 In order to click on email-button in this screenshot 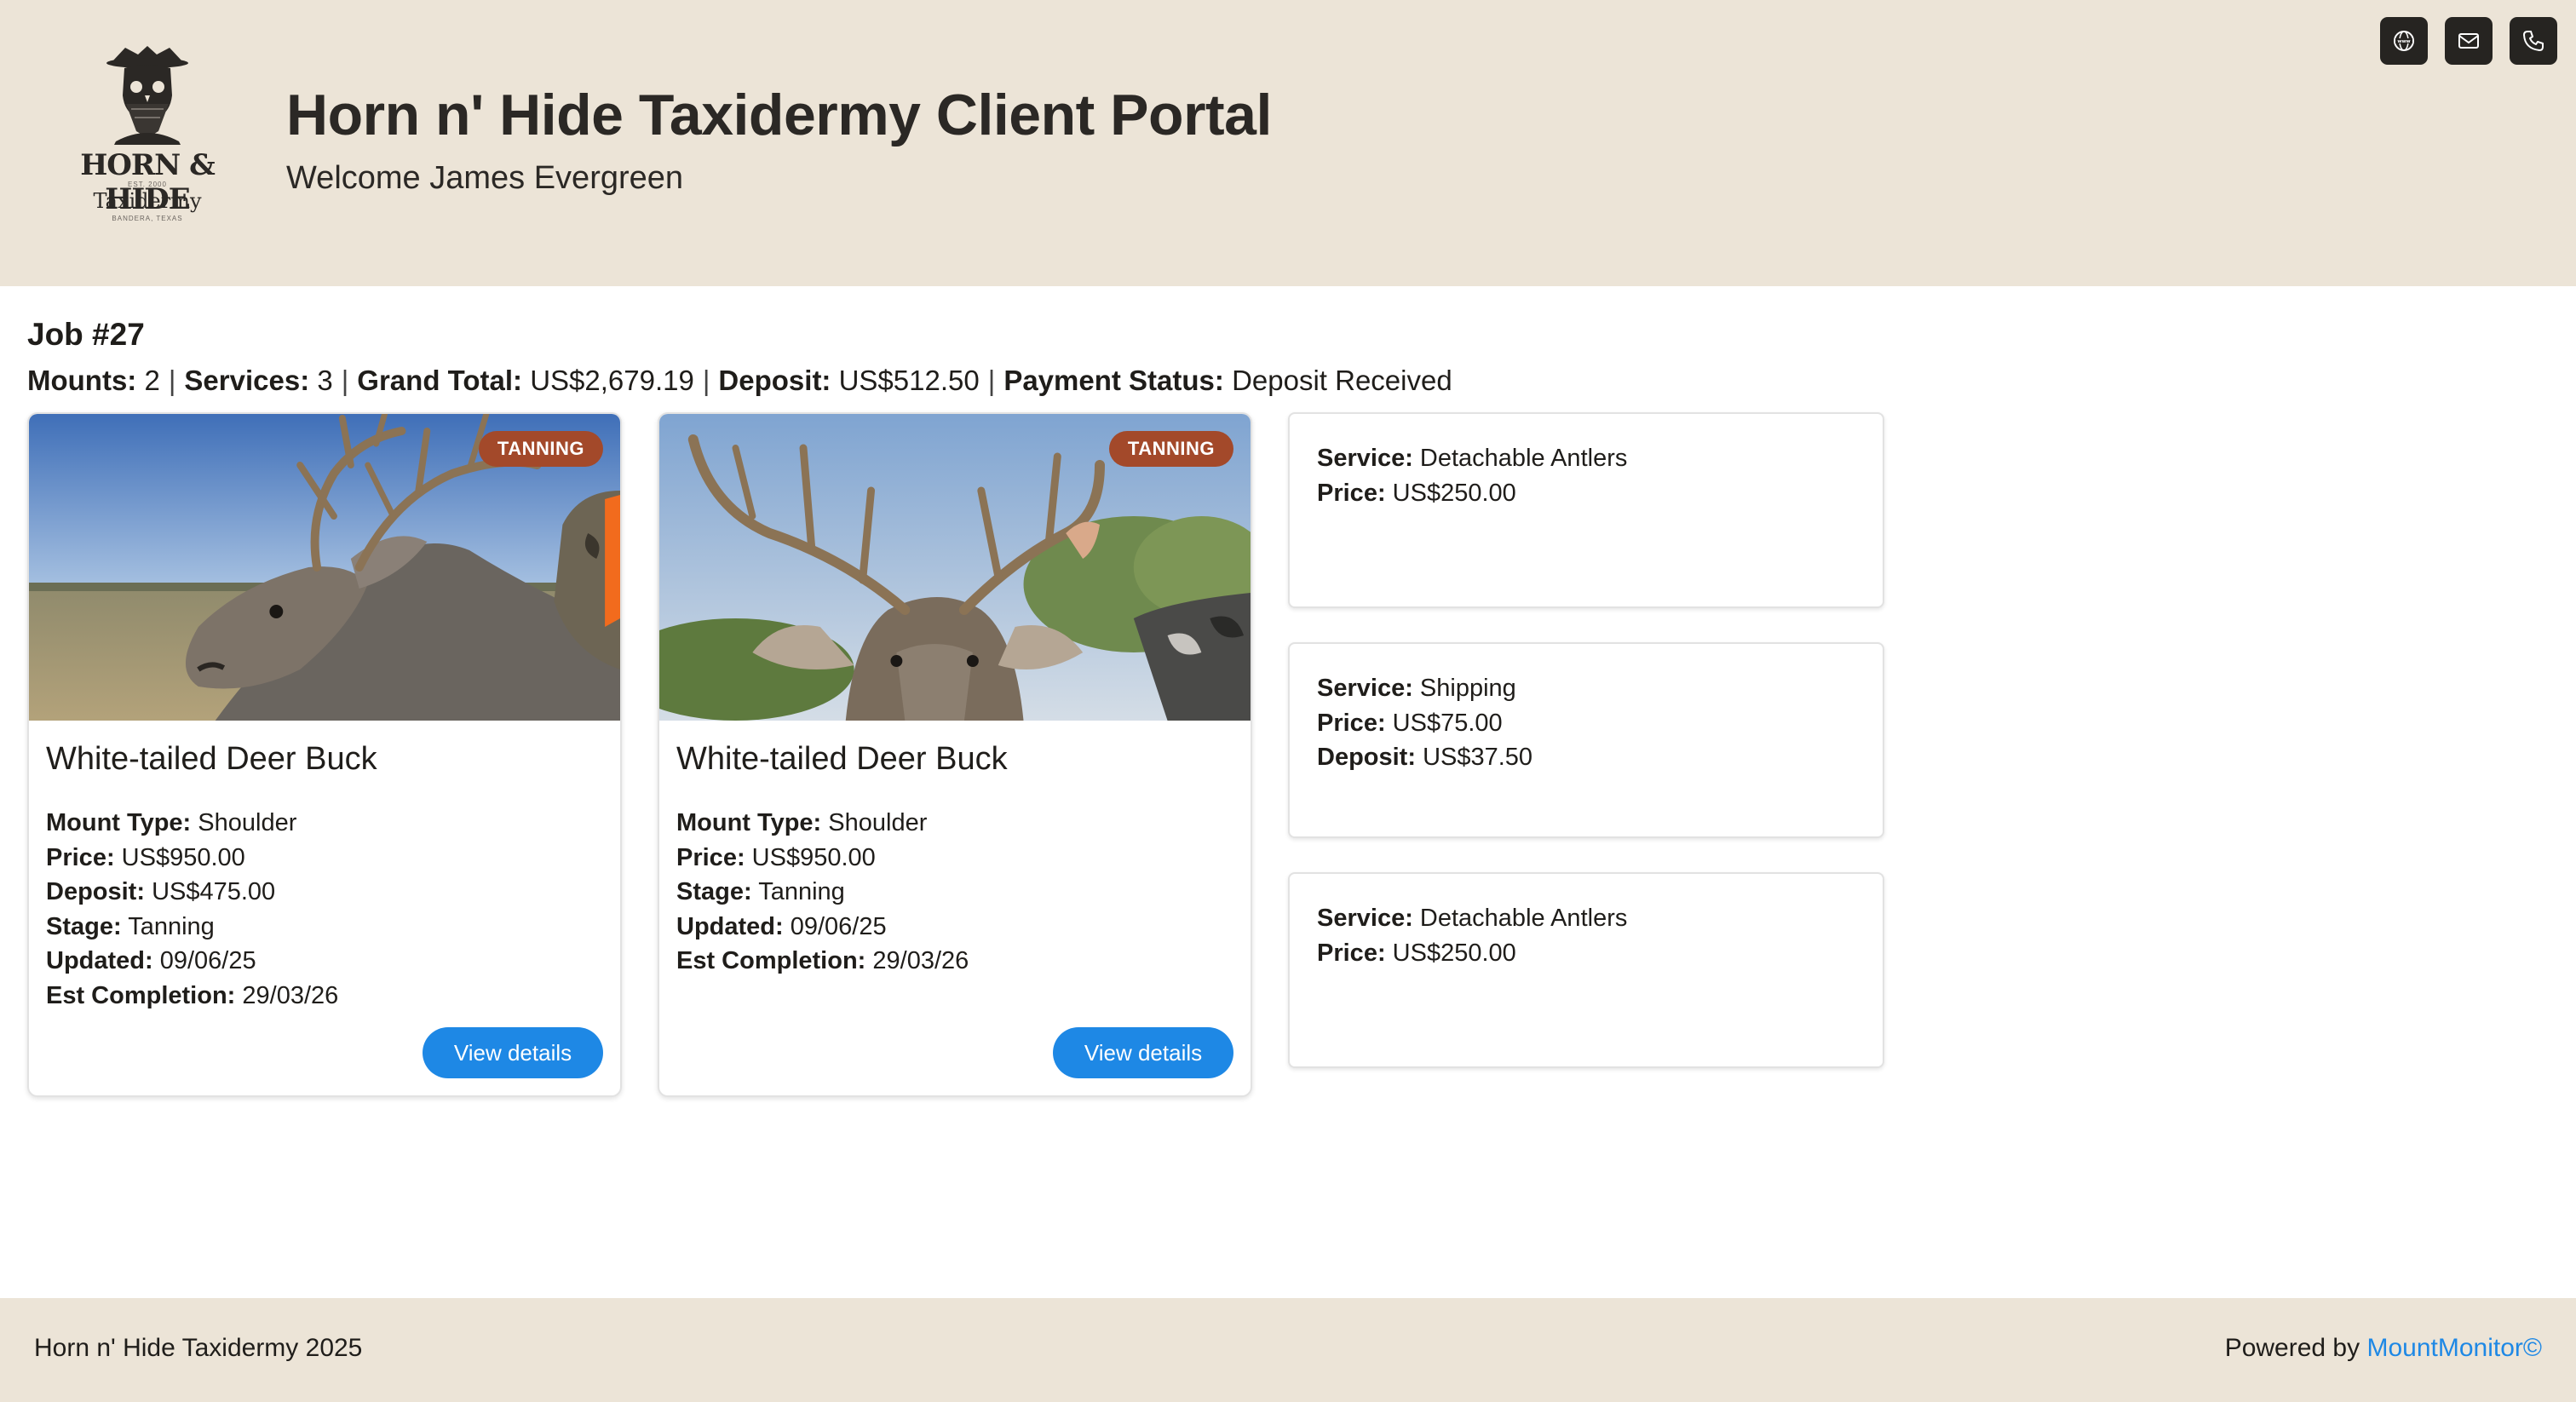, I will do `click(2469, 41)`.